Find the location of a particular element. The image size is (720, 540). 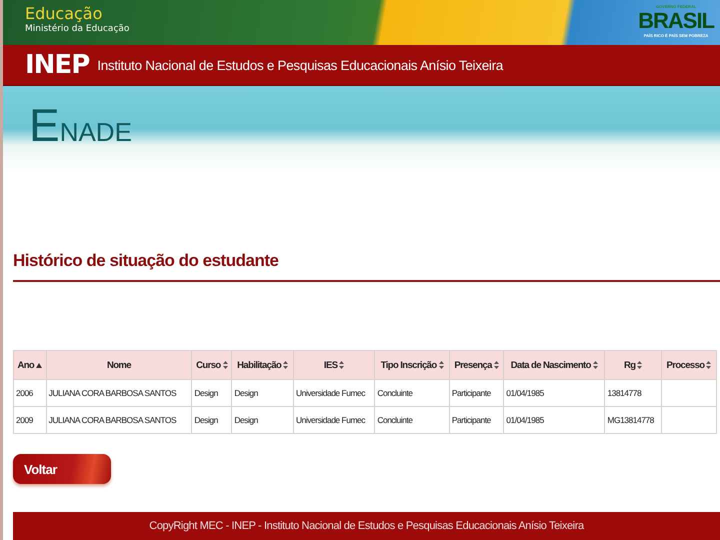

column-header: Rg is located at coordinates (633, 365).